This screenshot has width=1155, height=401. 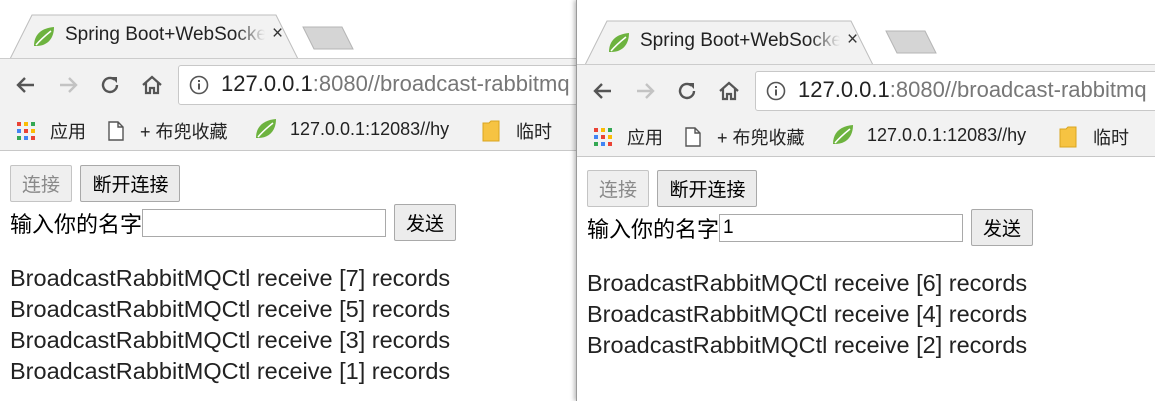 I want to click on message-item: BroadcastRabbitMQCtl receive [4] records, so click(x=807, y=314).